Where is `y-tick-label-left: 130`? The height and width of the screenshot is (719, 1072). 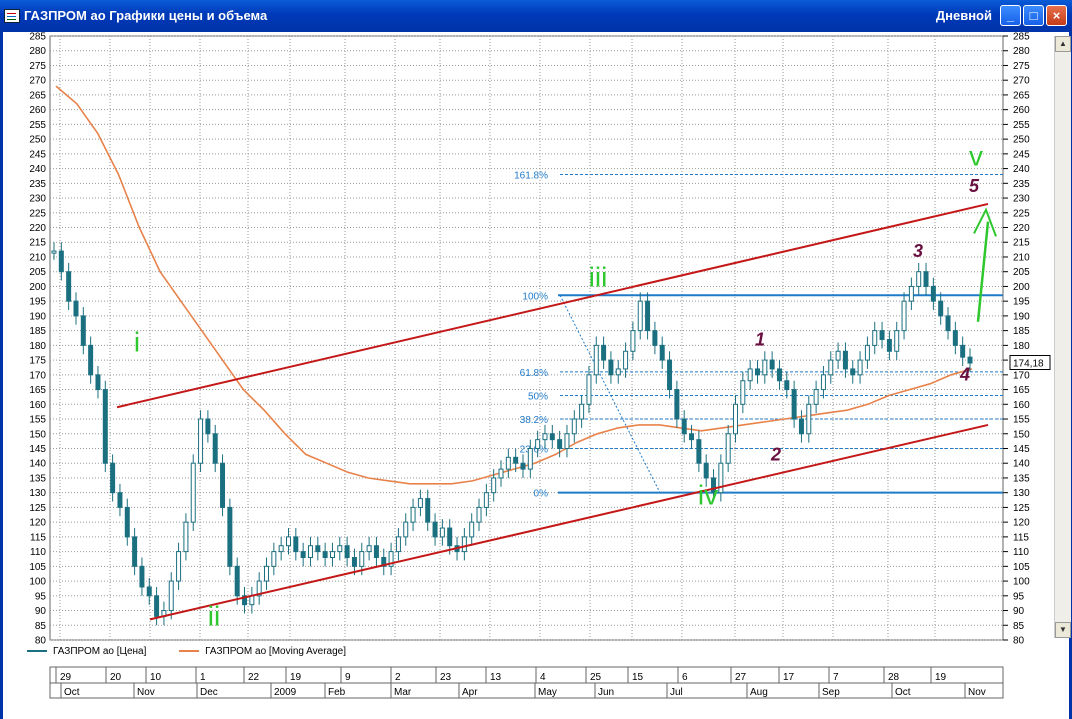 y-tick-label-left: 130 is located at coordinates (37, 493).